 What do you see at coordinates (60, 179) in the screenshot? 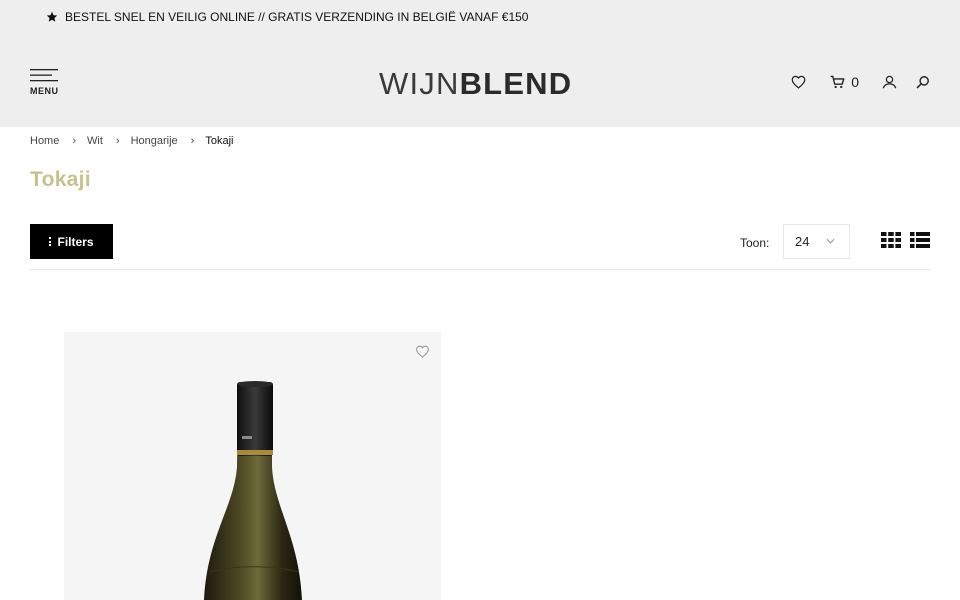
I see `page-title: Tokaji` at bounding box center [60, 179].